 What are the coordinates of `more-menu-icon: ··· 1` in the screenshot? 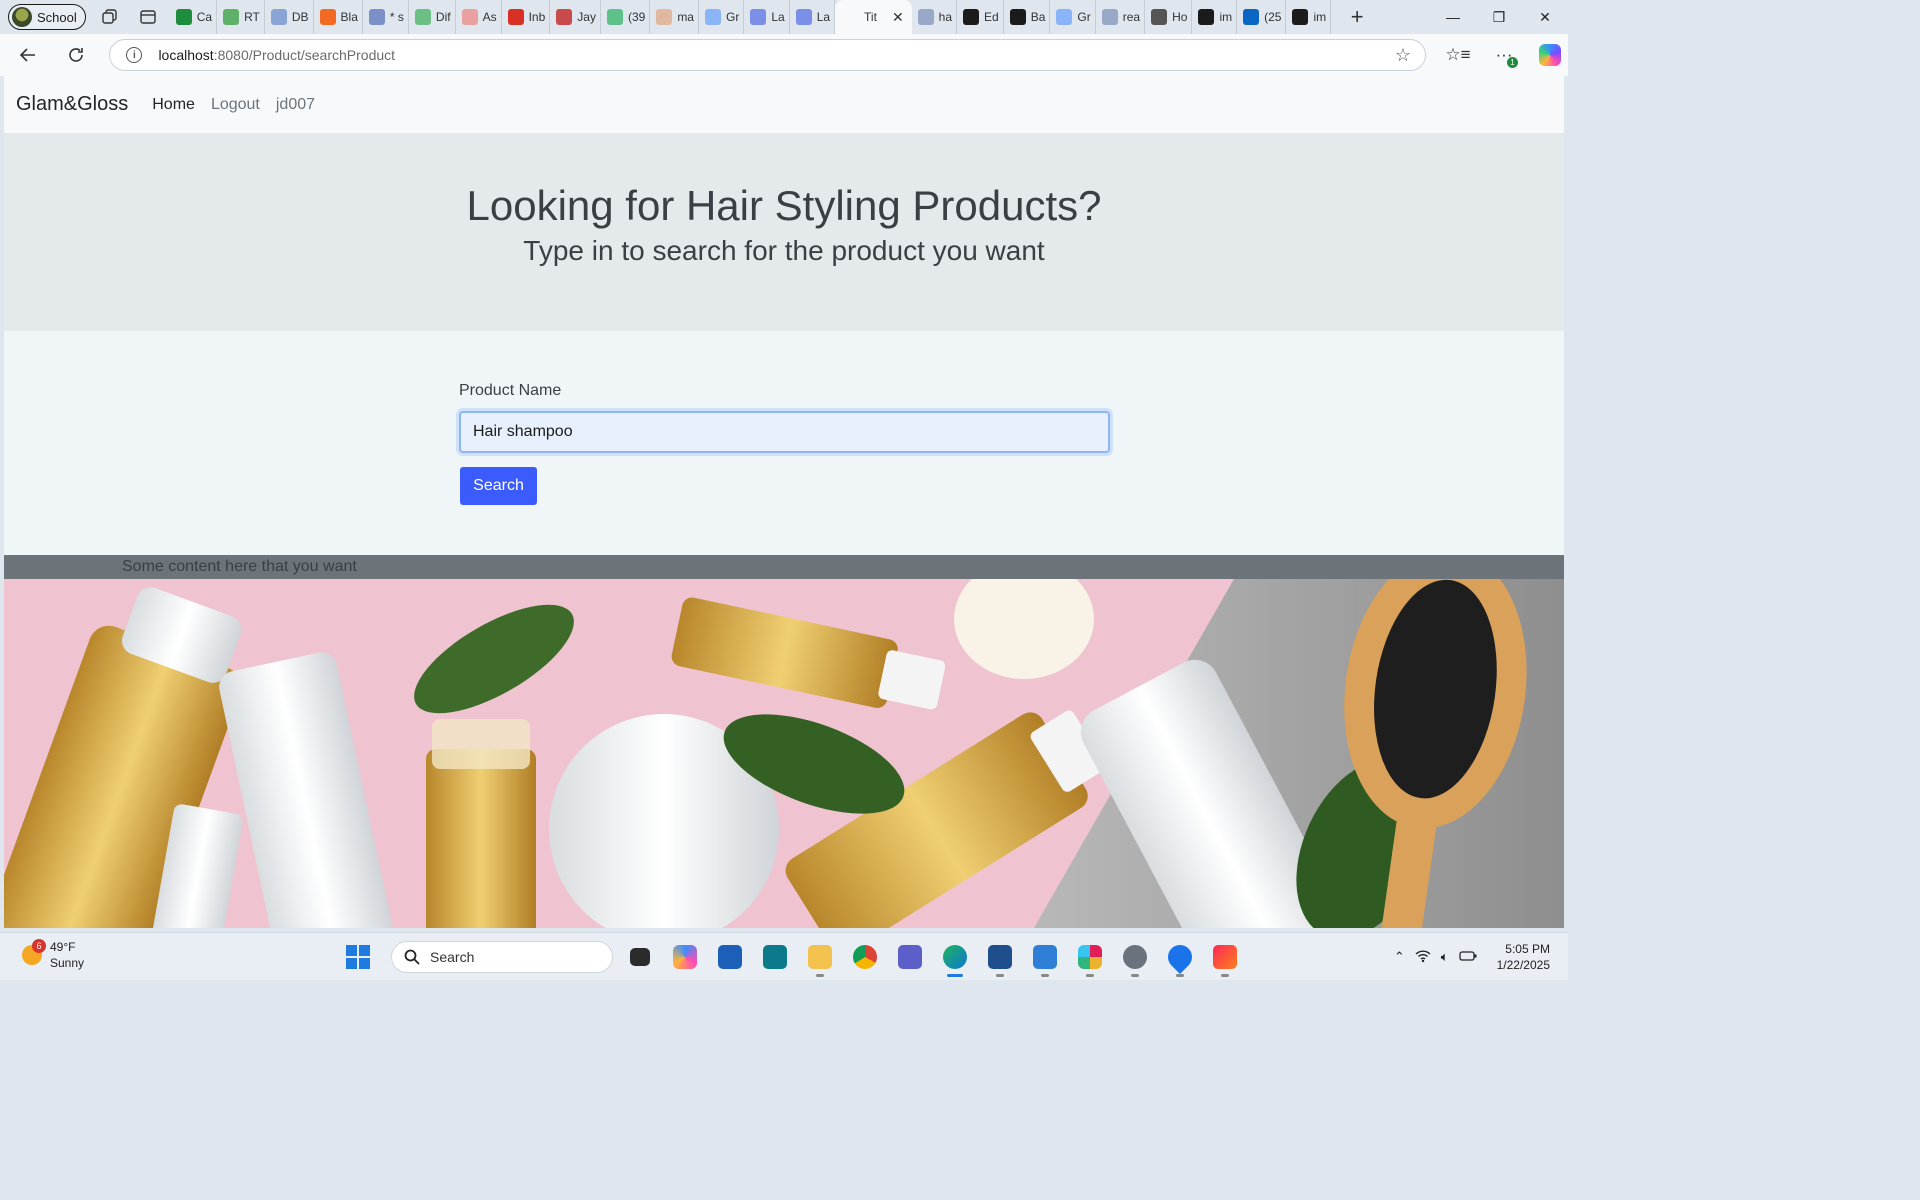 It's located at (1504, 55).